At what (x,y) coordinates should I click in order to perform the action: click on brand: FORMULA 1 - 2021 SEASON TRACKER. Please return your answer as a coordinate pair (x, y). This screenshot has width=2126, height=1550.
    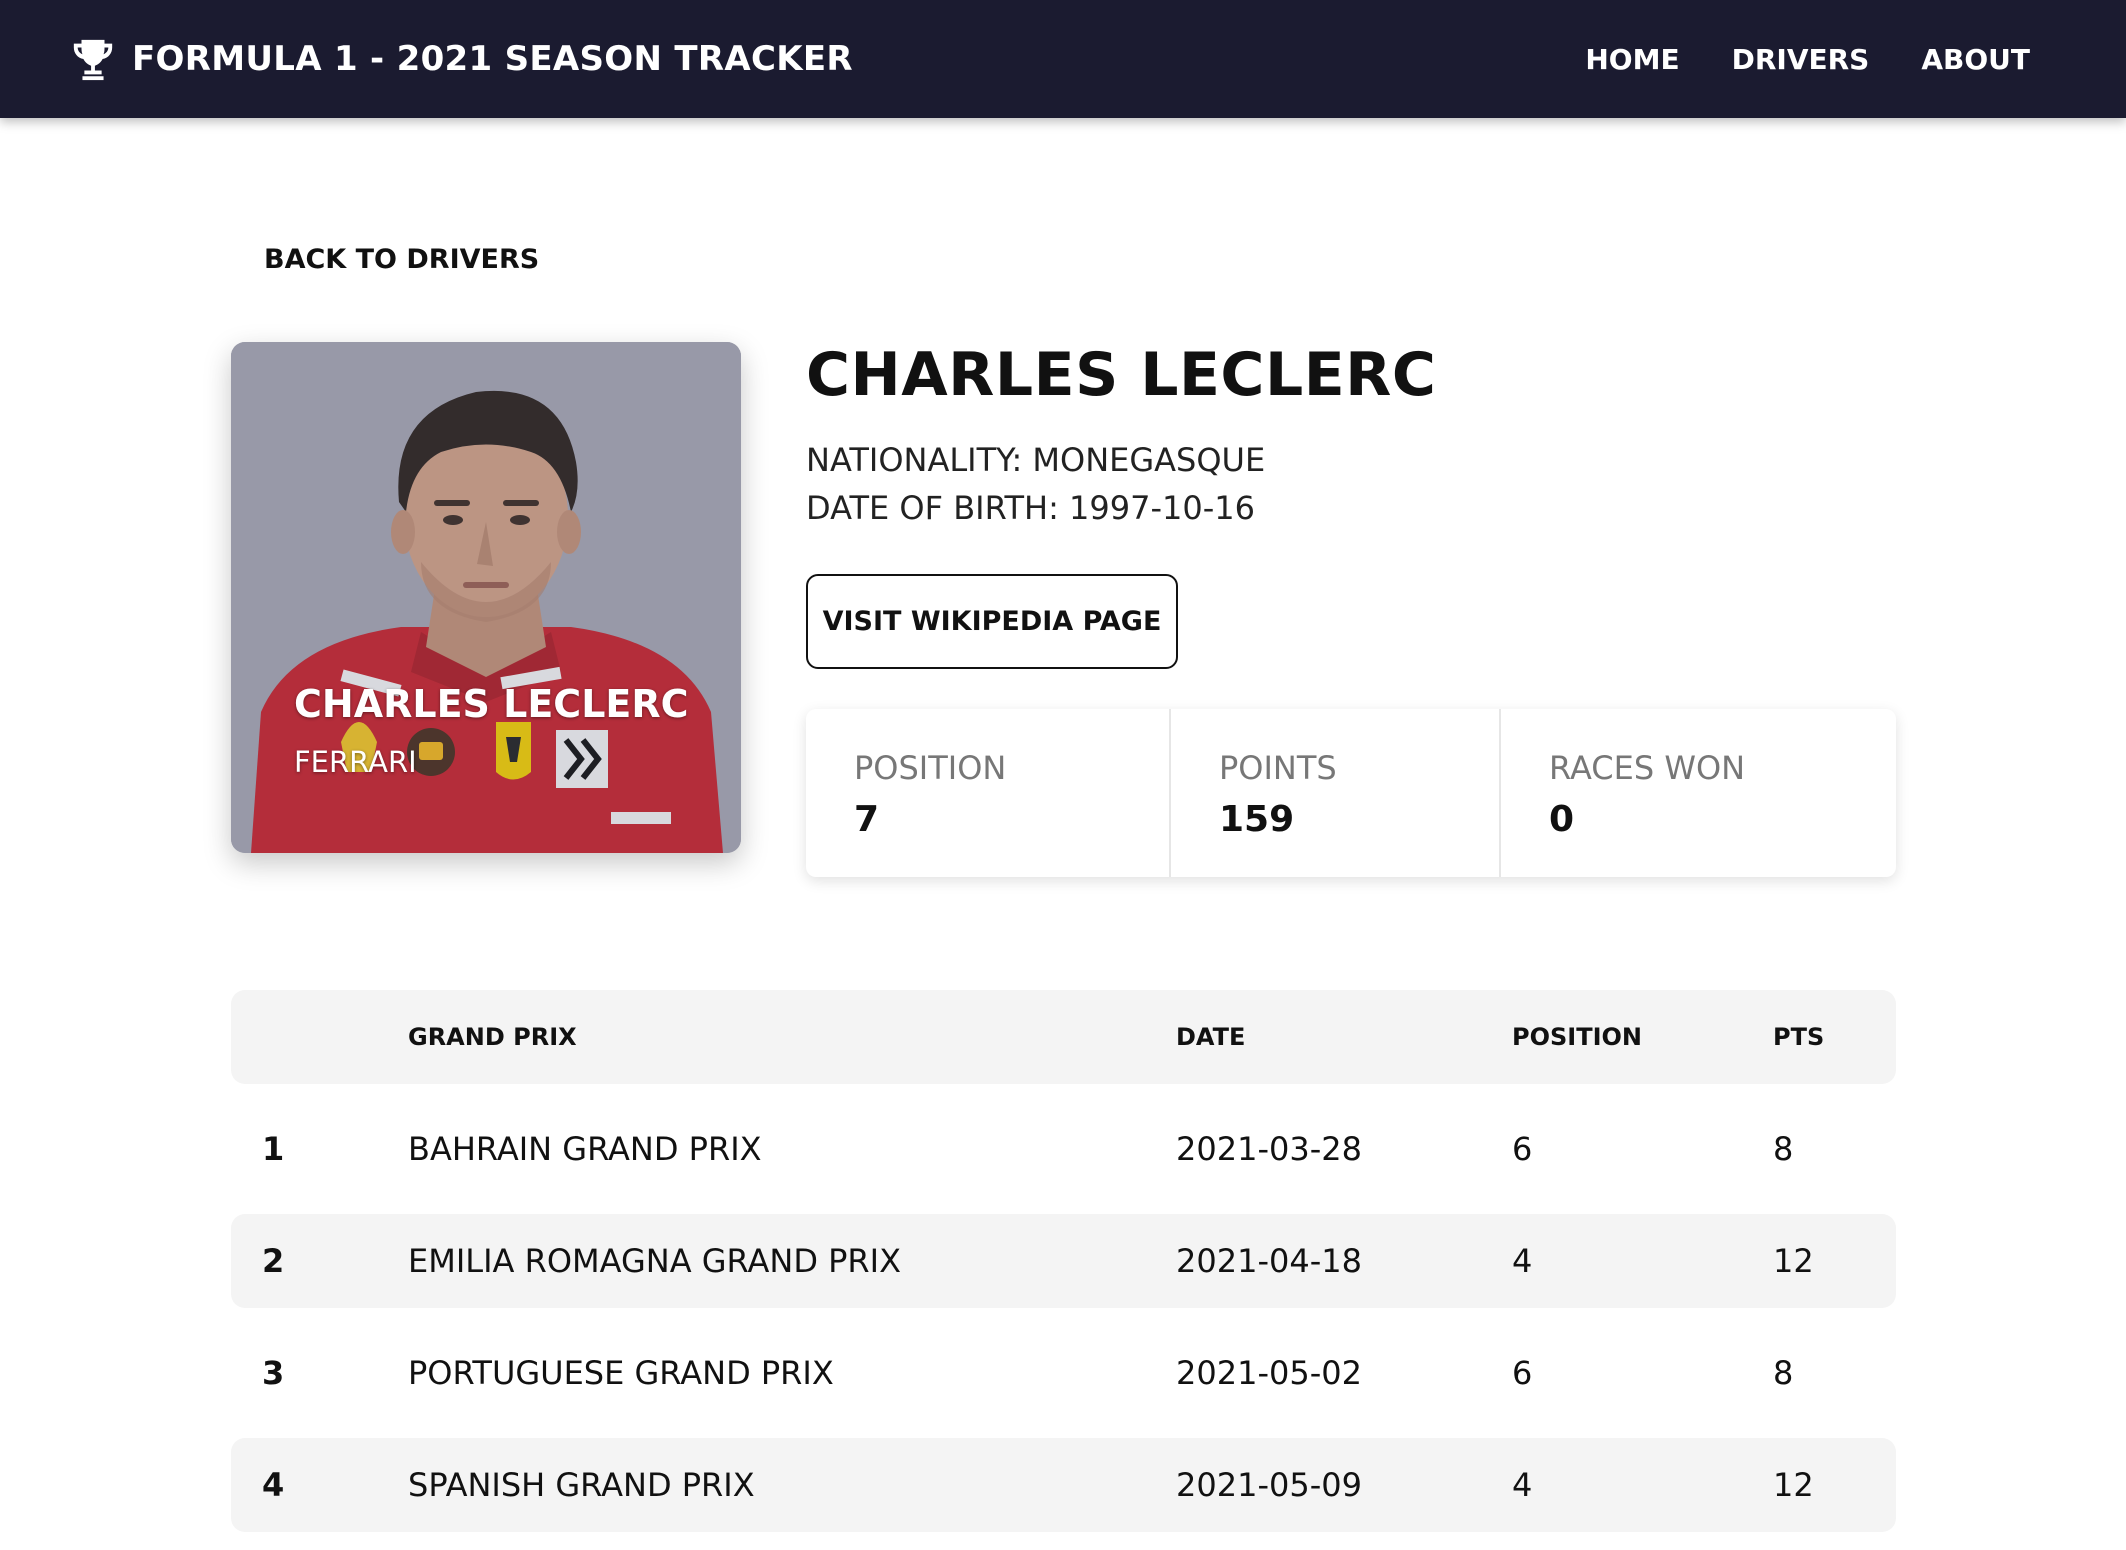
    Looking at the image, I should click on (461, 59).